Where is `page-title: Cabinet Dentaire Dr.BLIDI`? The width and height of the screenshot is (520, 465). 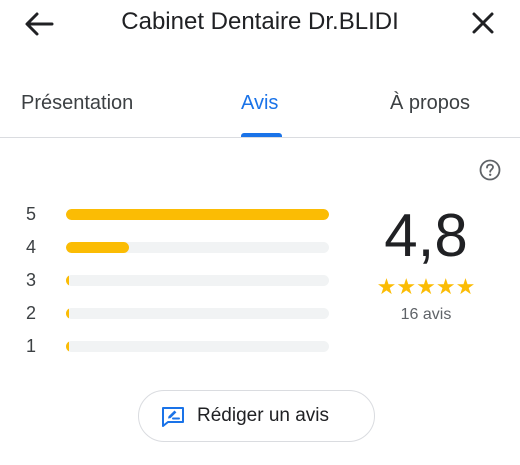
page-title: Cabinet Dentaire Dr.BLIDI is located at coordinates (260, 21).